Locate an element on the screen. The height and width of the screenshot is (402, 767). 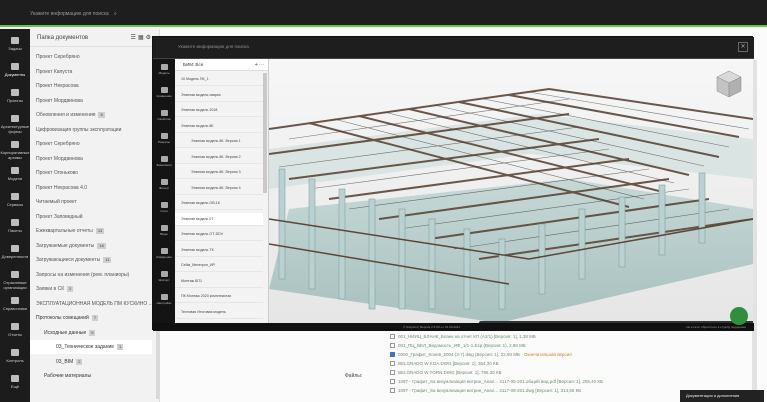
model-tree-item: 10 Модель ПК_1 is located at coordinates (219, 79).